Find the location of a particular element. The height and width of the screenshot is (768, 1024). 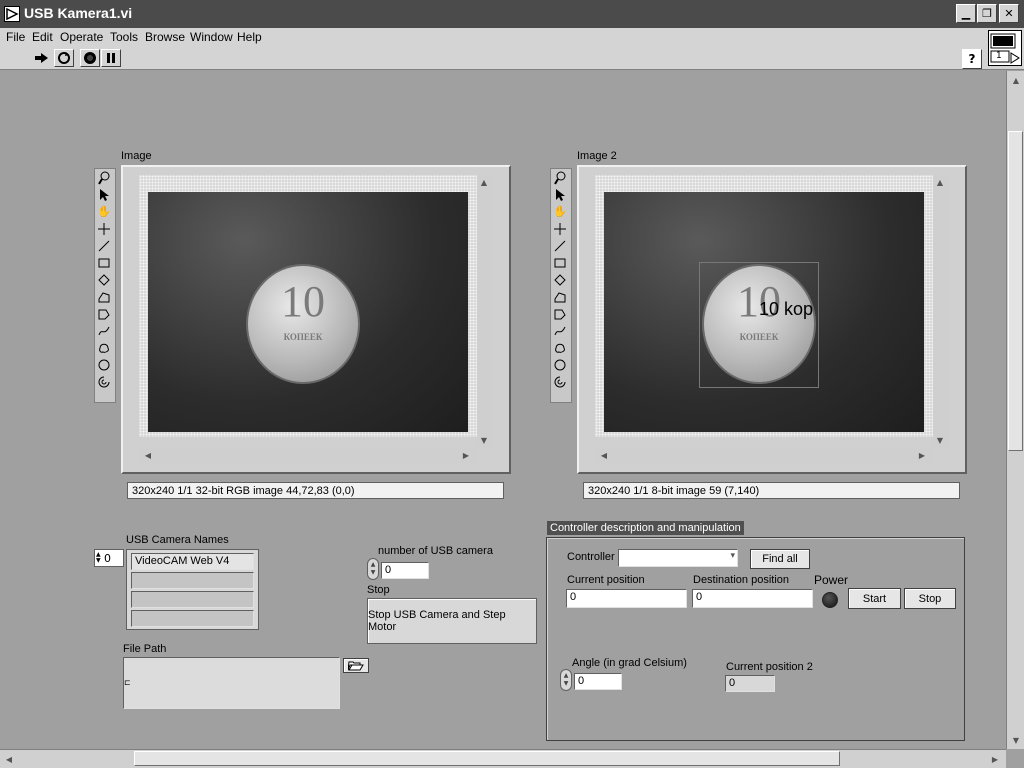

controller-select: ▾ is located at coordinates (678, 558).